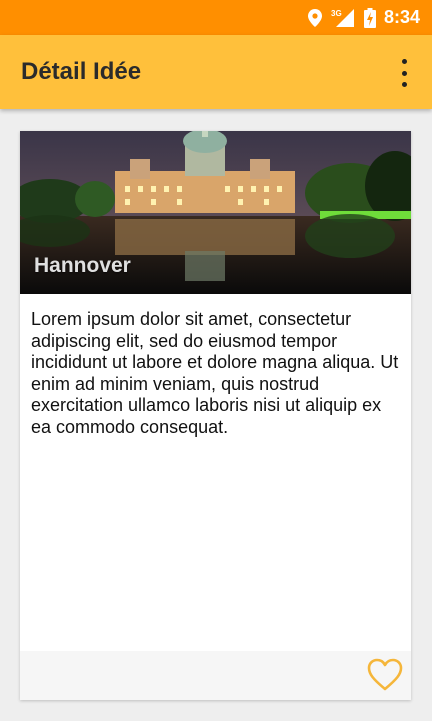  What do you see at coordinates (81, 71) in the screenshot?
I see `page-title: Détail Idée` at bounding box center [81, 71].